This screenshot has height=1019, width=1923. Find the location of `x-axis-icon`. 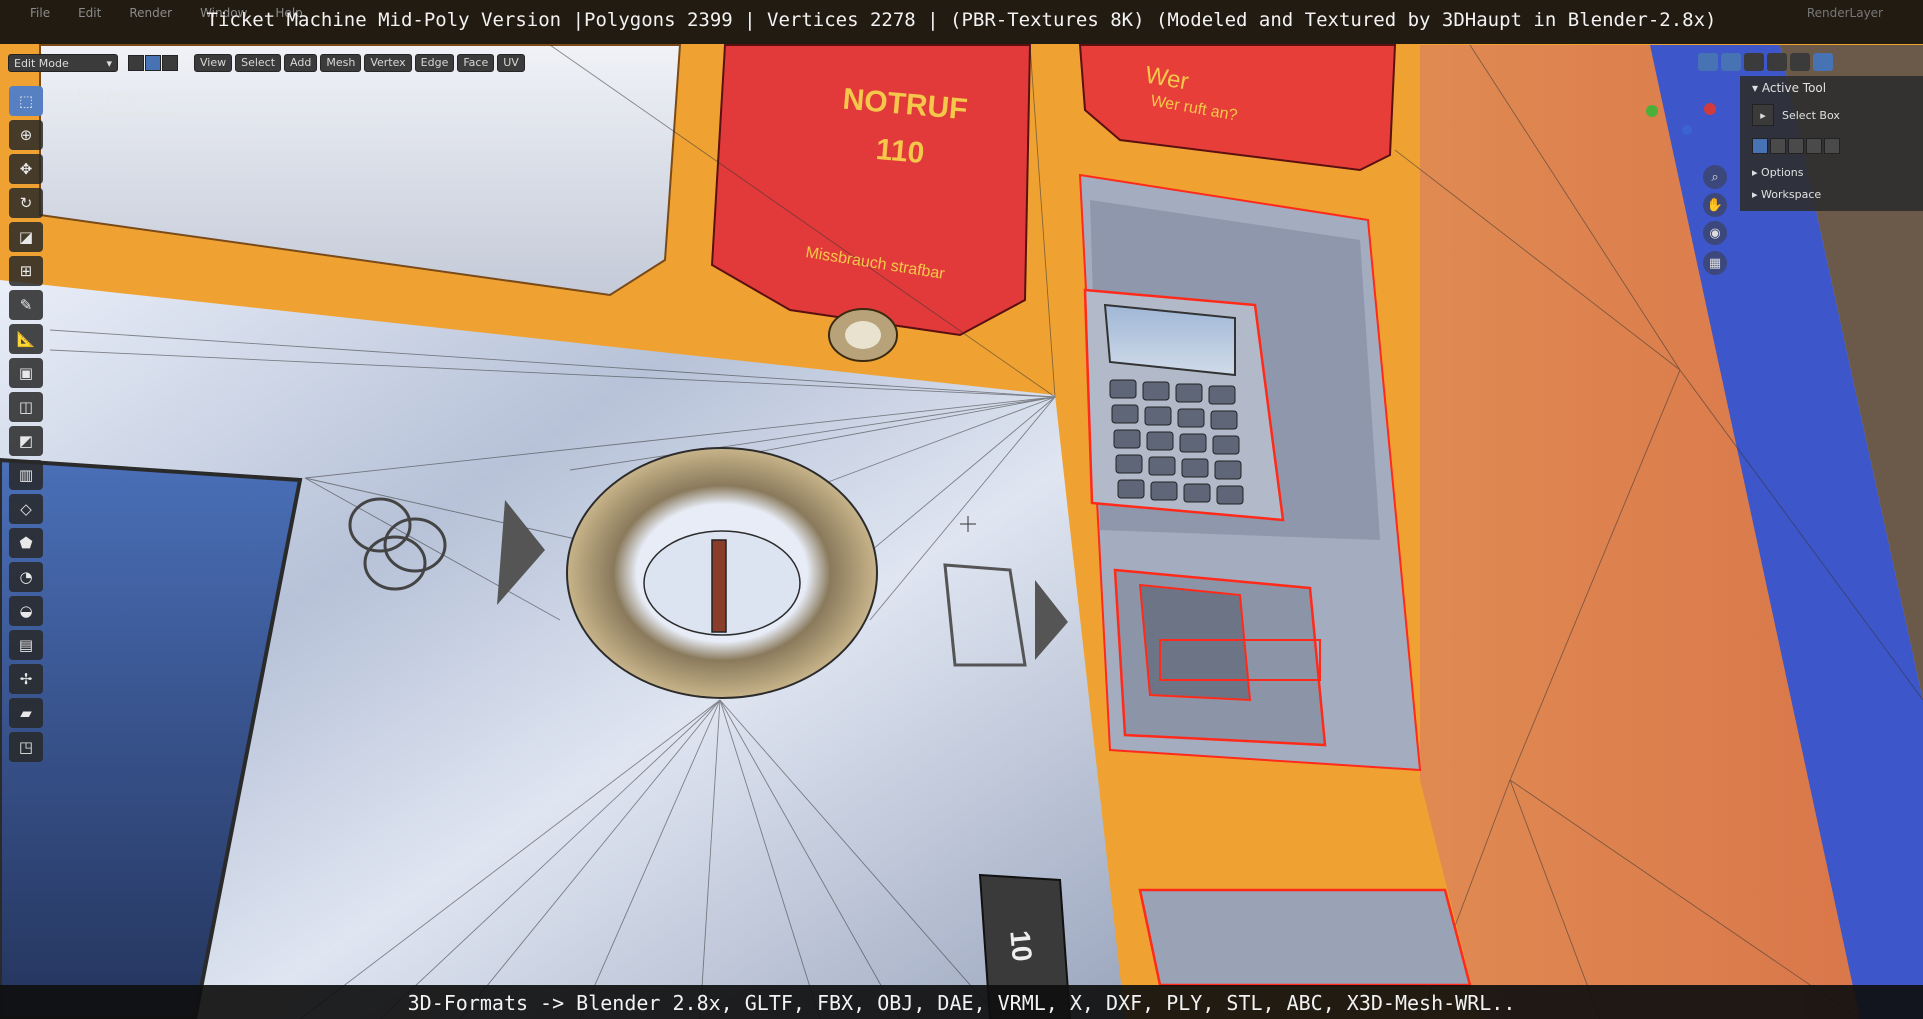

x-axis-icon is located at coordinates (1710, 109).